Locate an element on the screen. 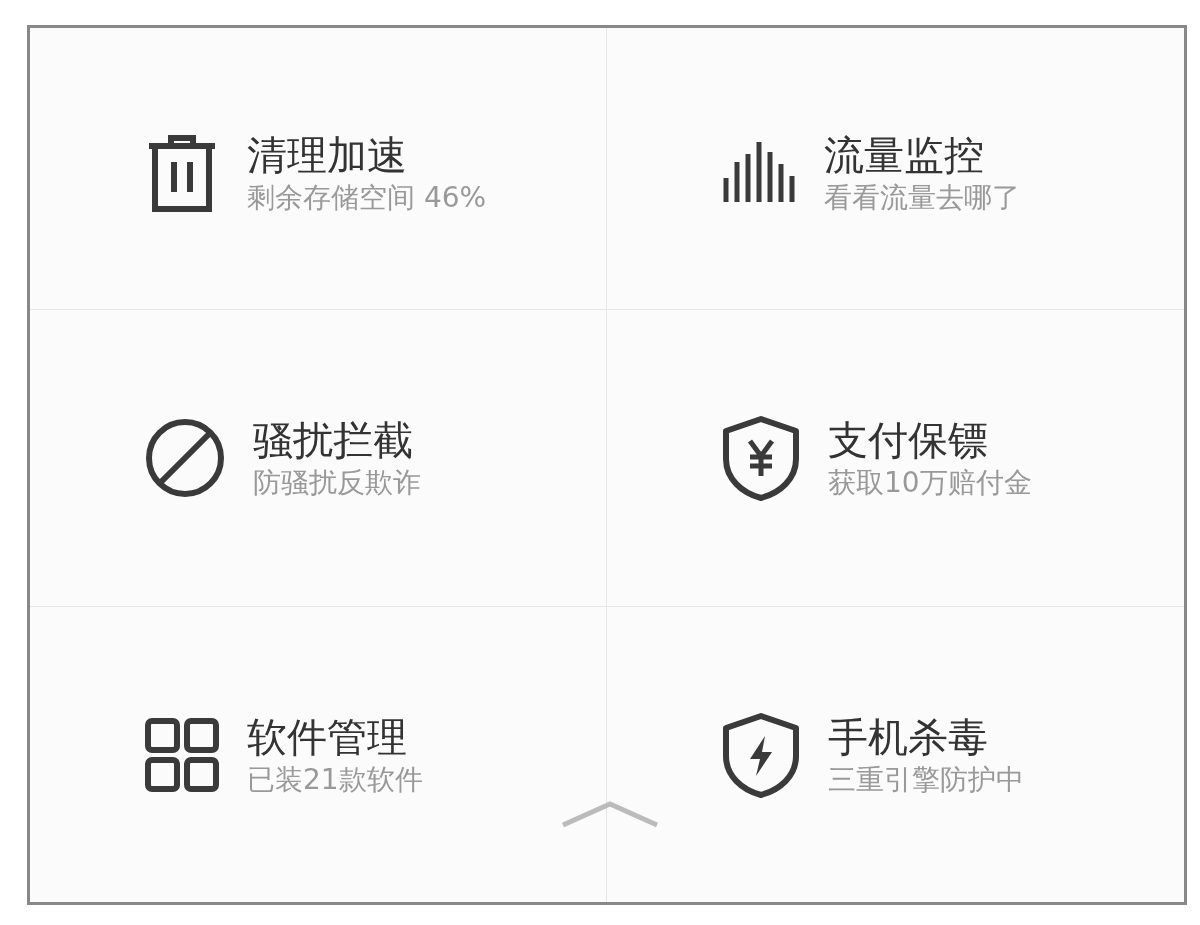 This screenshot has height=925, width=1200. prohibited-icon is located at coordinates (185, 458).